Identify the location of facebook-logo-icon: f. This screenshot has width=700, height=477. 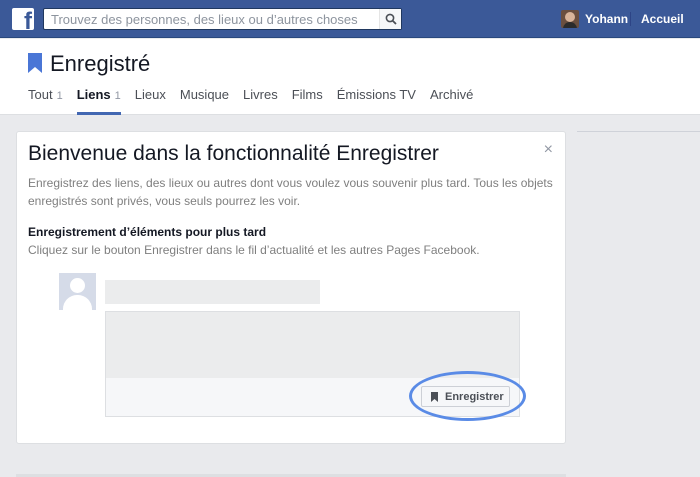
(23, 19).